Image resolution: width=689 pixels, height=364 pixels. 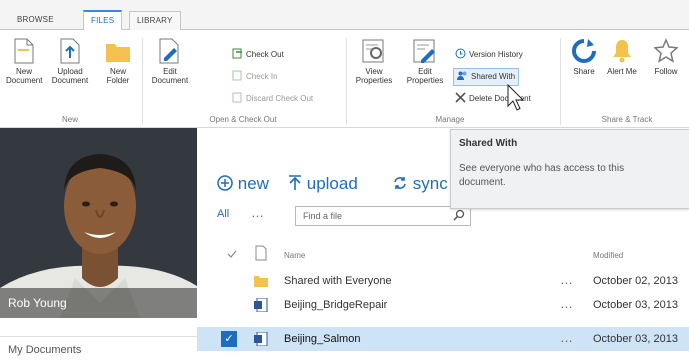 I want to click on discard-check-out-button: Discard Check Out, so click(x=272, y=99).